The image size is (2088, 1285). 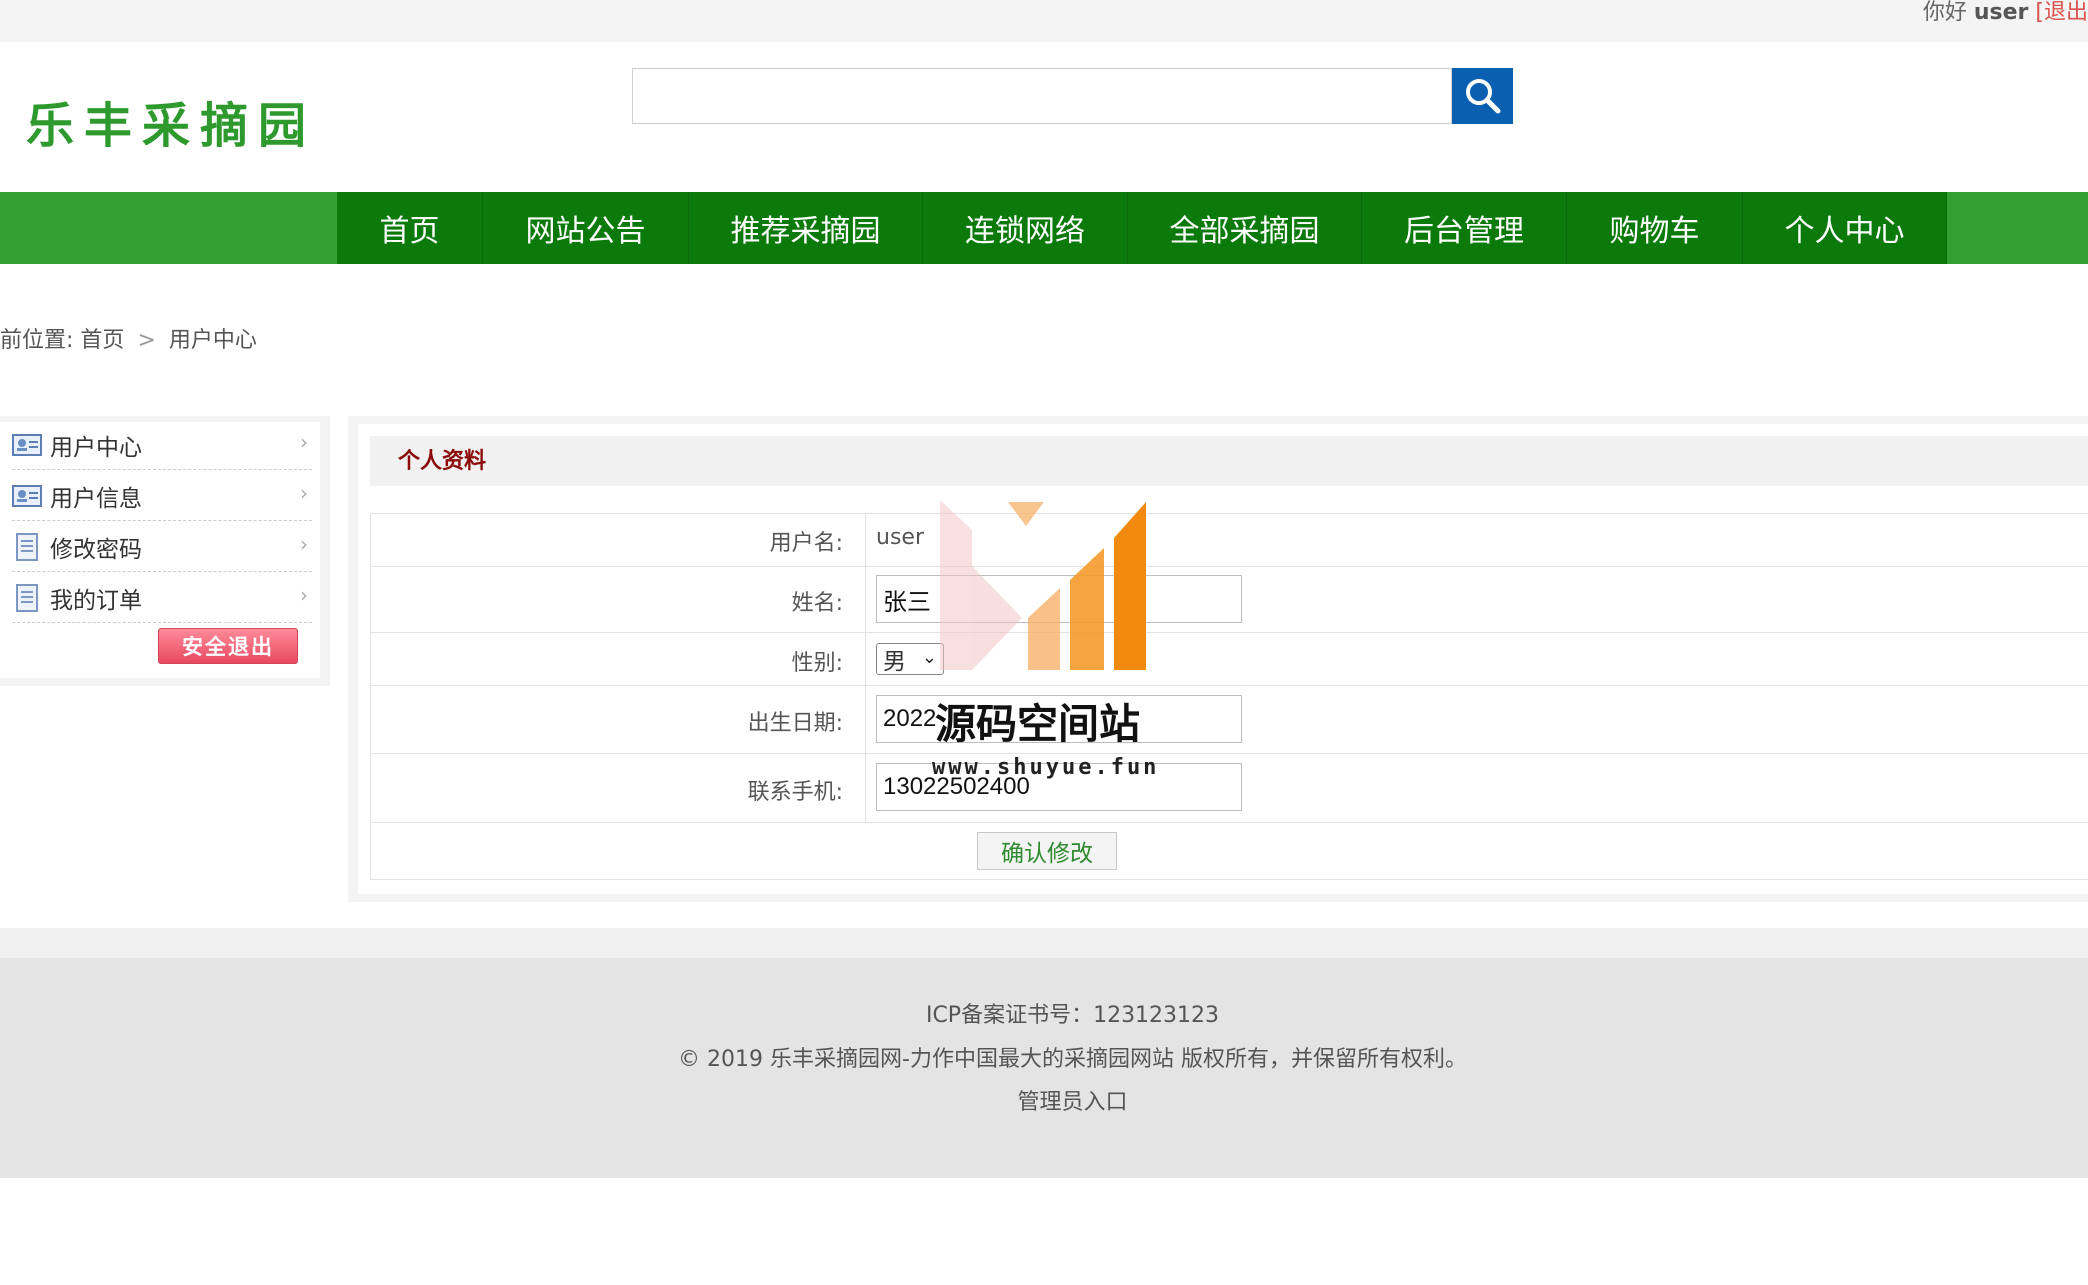 What do you see at coordinates (1044, 21) in the screenshot?
I see `top-bar: 你好 user [退出` at bounding box center [1044, 21].